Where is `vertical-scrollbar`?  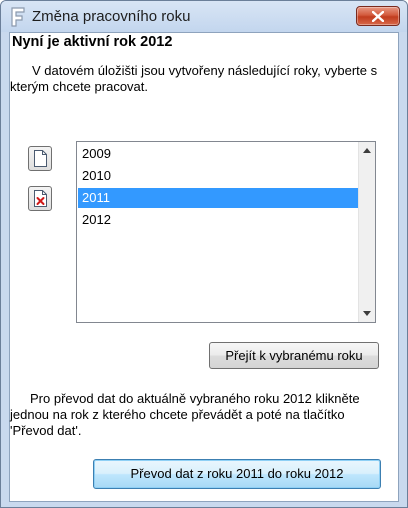
vertical-scrollbar is located at coordinates (366, 232).